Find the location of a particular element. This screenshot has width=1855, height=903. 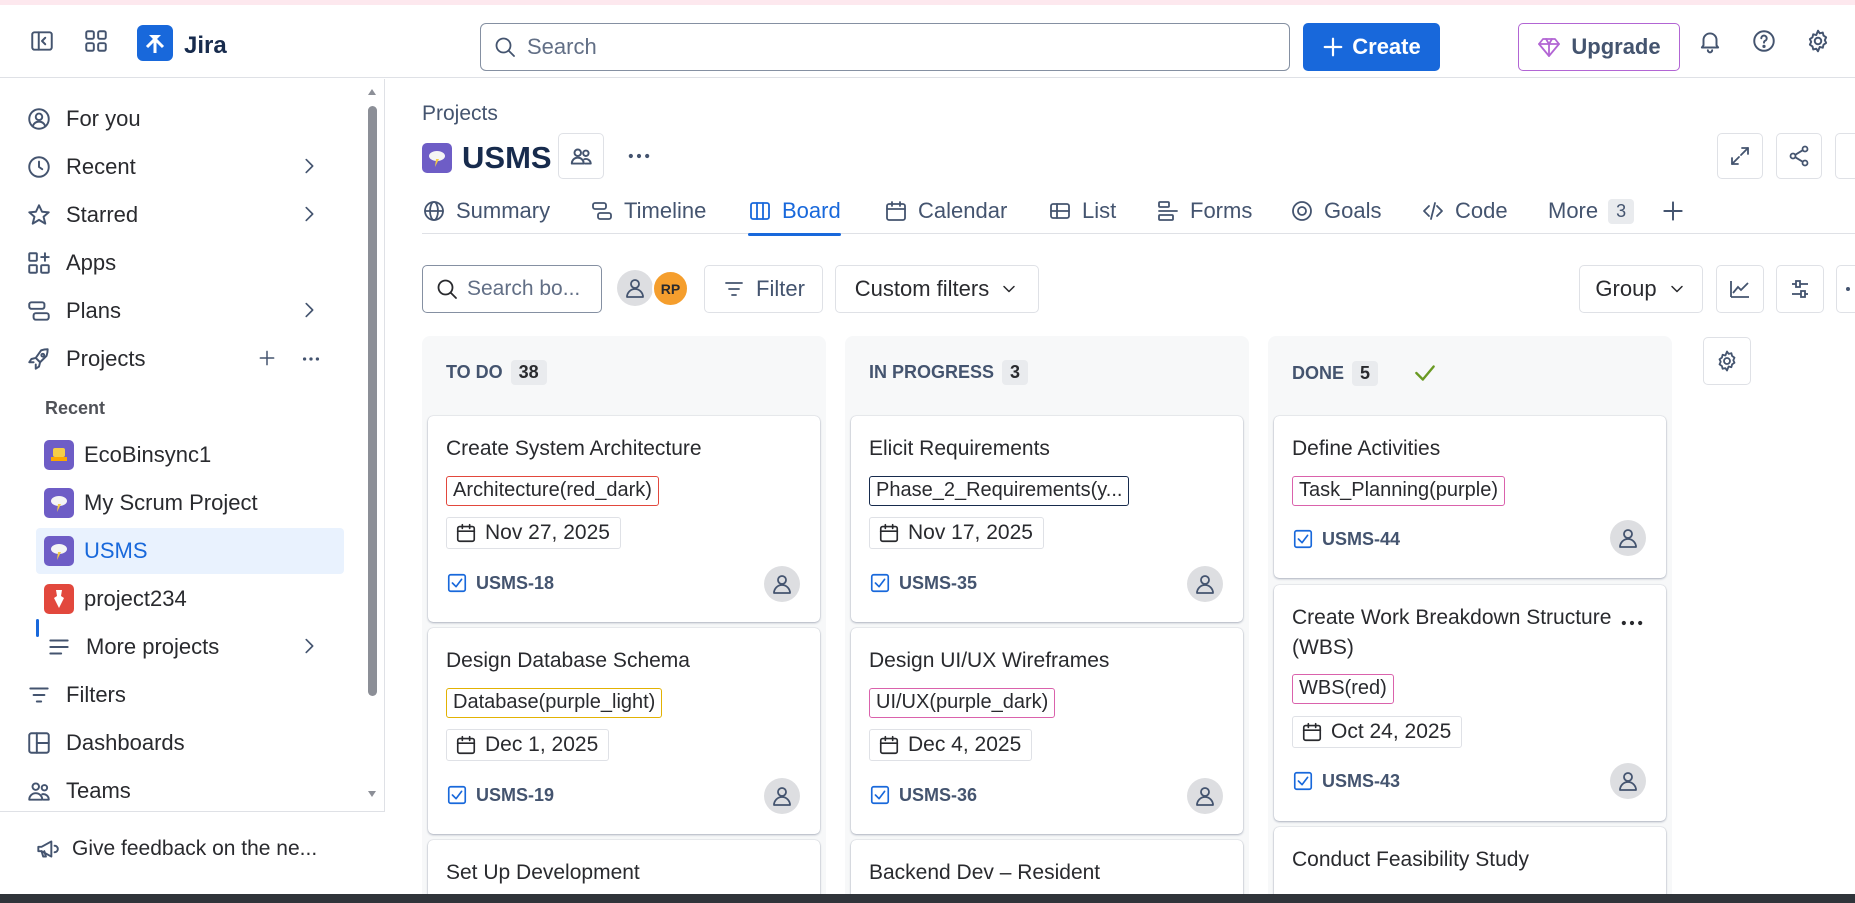

card-key: USMS-35 is located at coordinates (923, 583).